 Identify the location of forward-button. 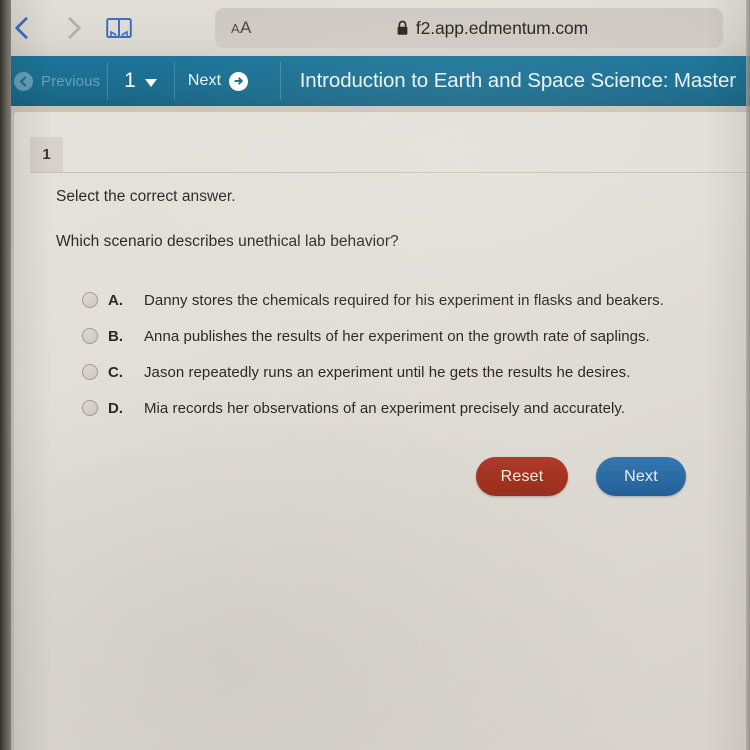
(69, 28).